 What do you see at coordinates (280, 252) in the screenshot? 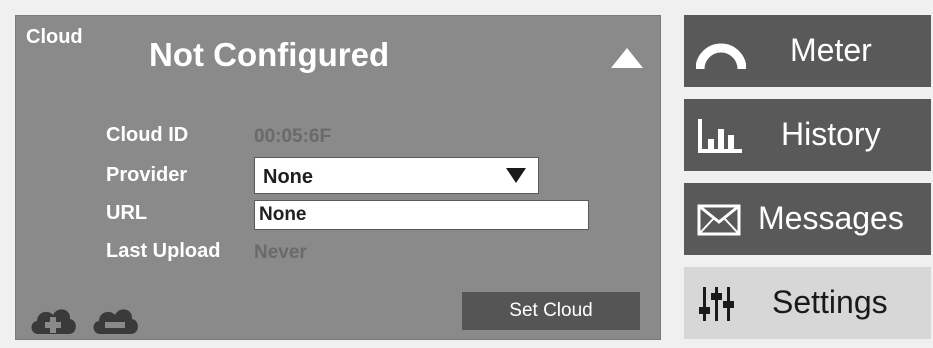
I see `last-upload-value: Never` at bounding box center [280, 252].